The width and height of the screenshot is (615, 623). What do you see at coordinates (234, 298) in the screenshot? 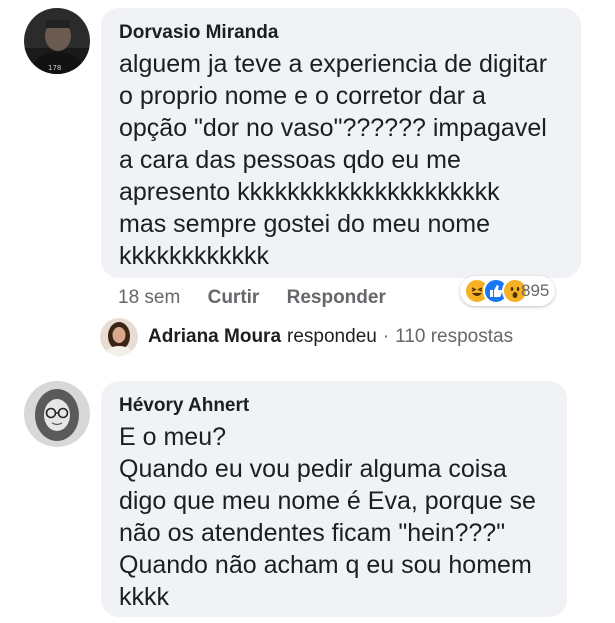
I see `like-button: Curtir` at bounding box center [234, 298].